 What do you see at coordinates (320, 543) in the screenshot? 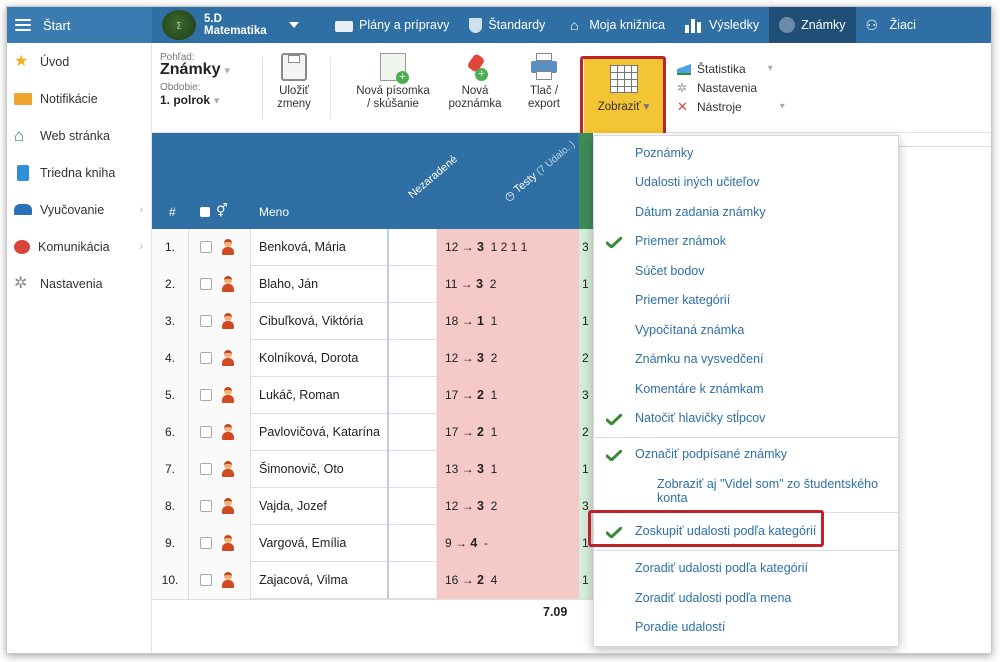
I see `student-name: Vargová, Emília` at bounding box center [320, 543].